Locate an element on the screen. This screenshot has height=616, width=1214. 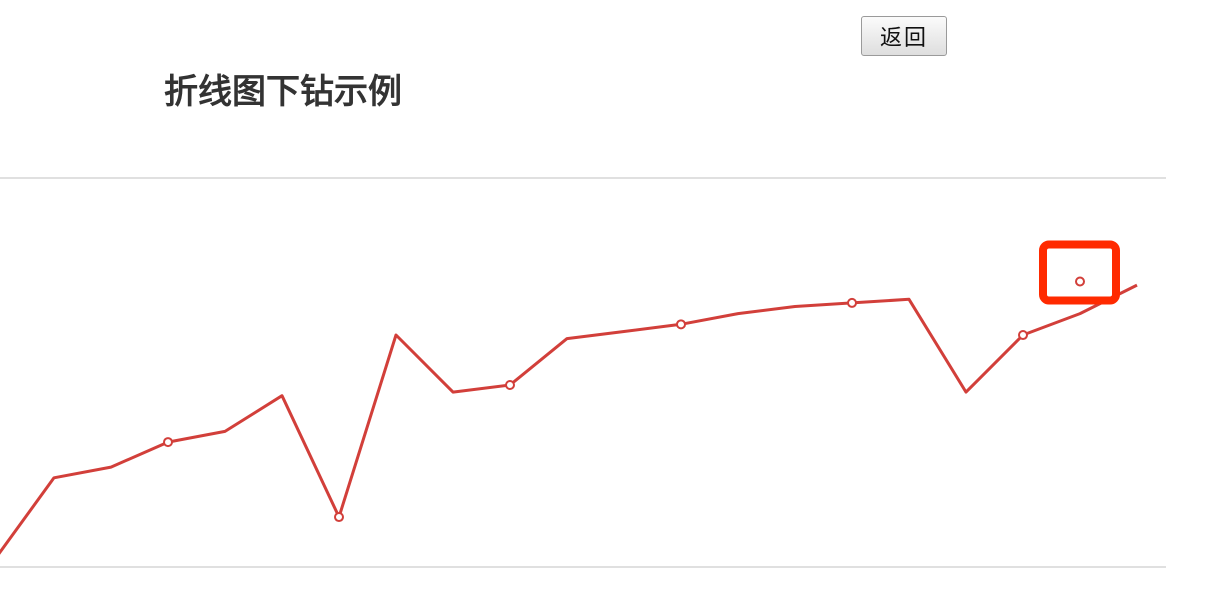
highlighted-data-point is located at coordinates (1080, 281).